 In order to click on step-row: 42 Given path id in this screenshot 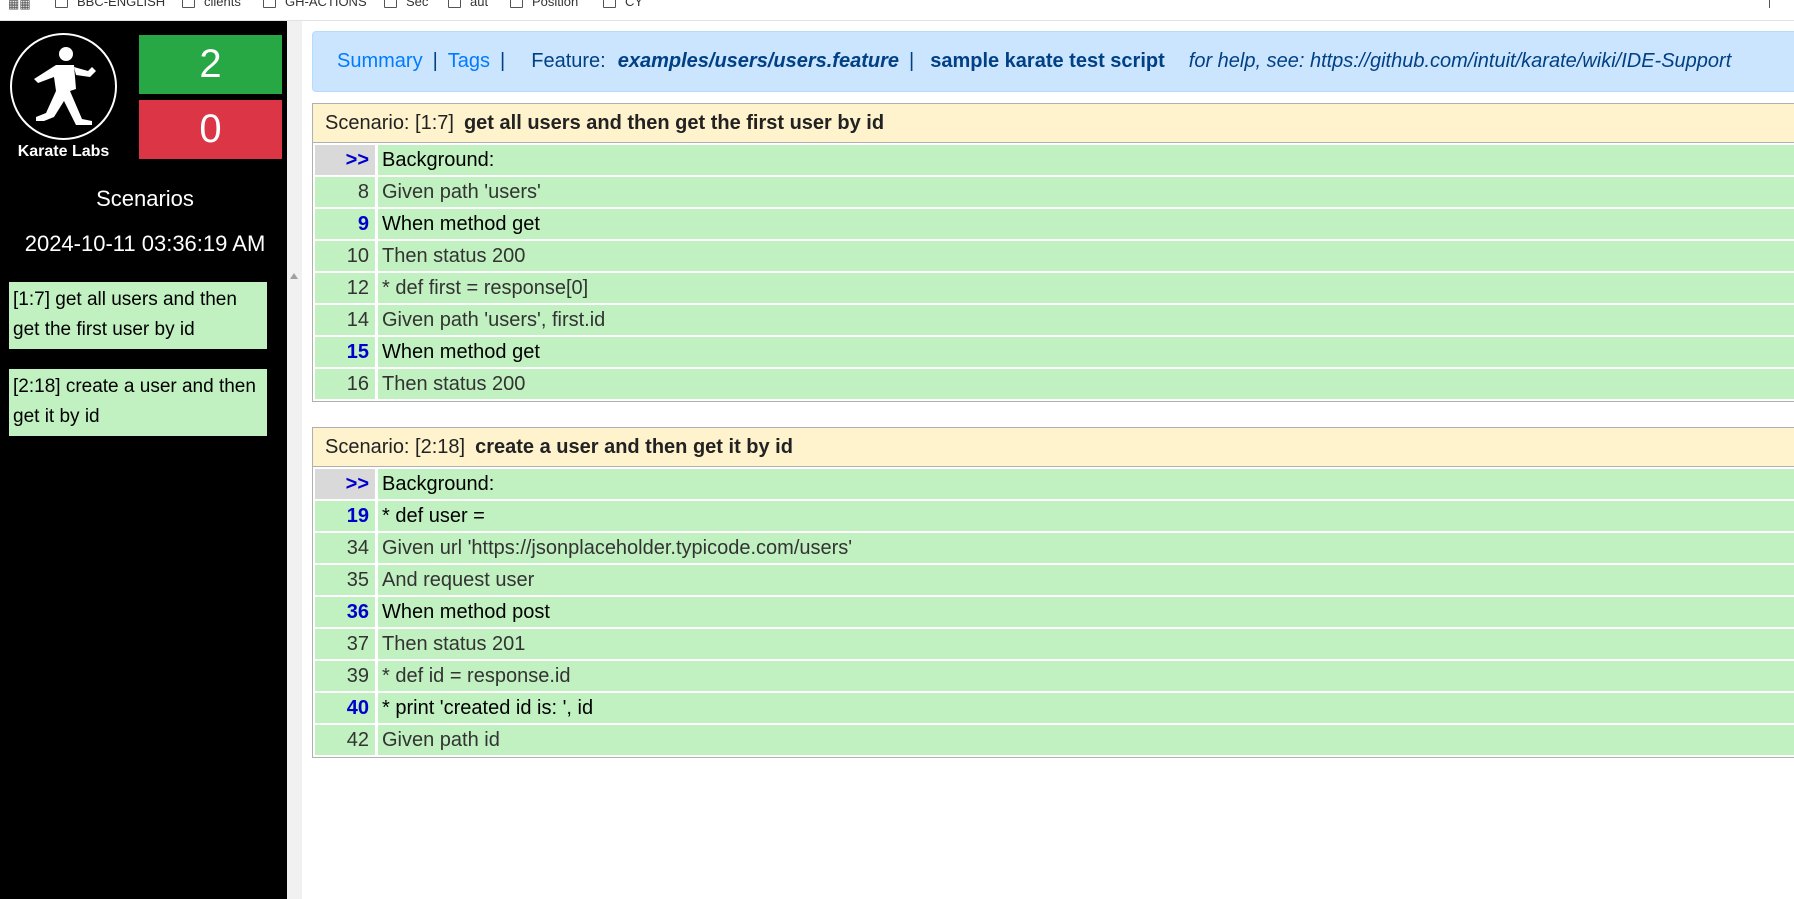, I will do `click(1054, 740)`.